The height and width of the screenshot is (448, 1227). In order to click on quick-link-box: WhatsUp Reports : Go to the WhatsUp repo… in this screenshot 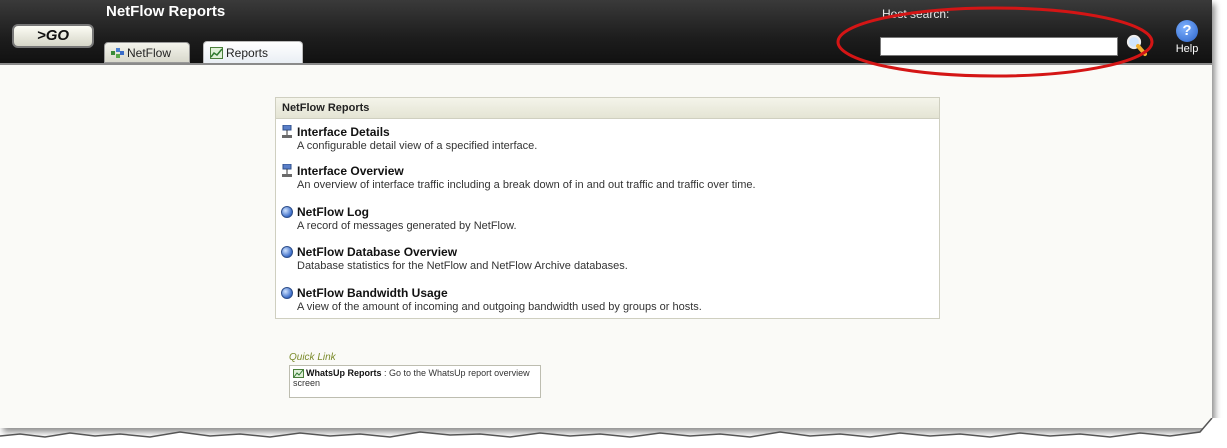, I will do `click(415, 381)`.